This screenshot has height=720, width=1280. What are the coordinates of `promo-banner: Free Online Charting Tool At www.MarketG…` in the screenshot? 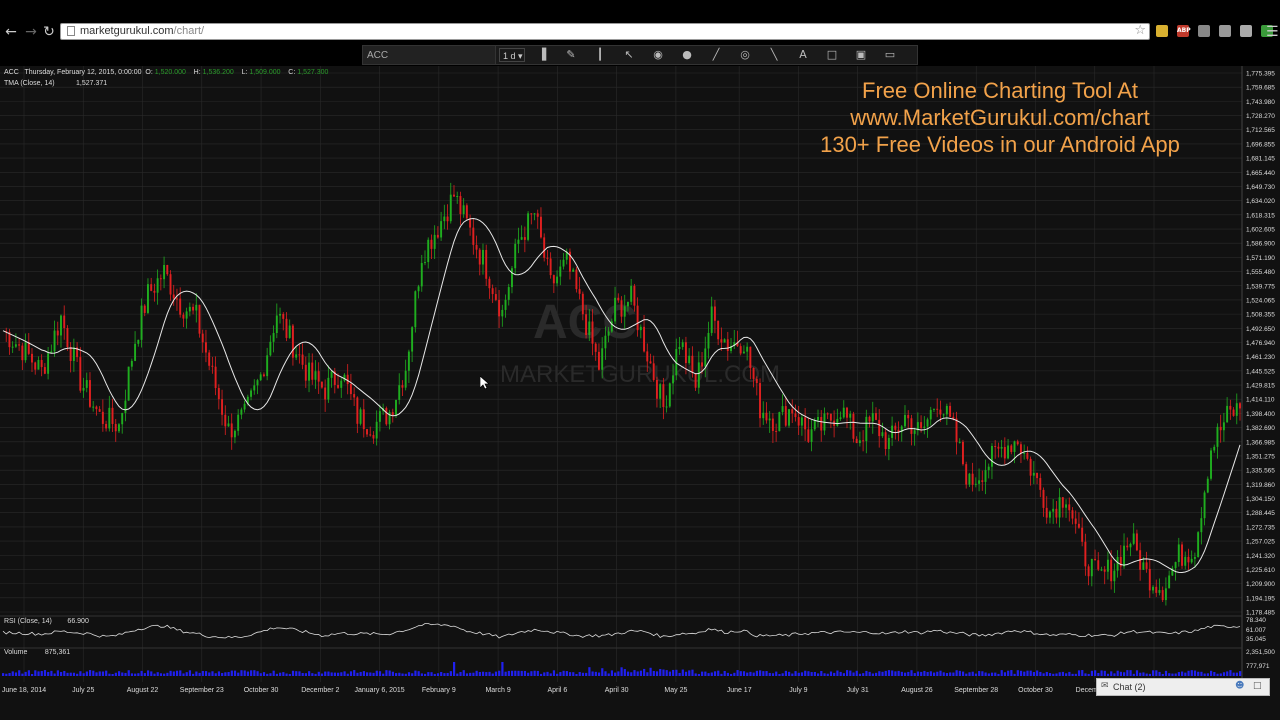 It's located at (1000, 117).